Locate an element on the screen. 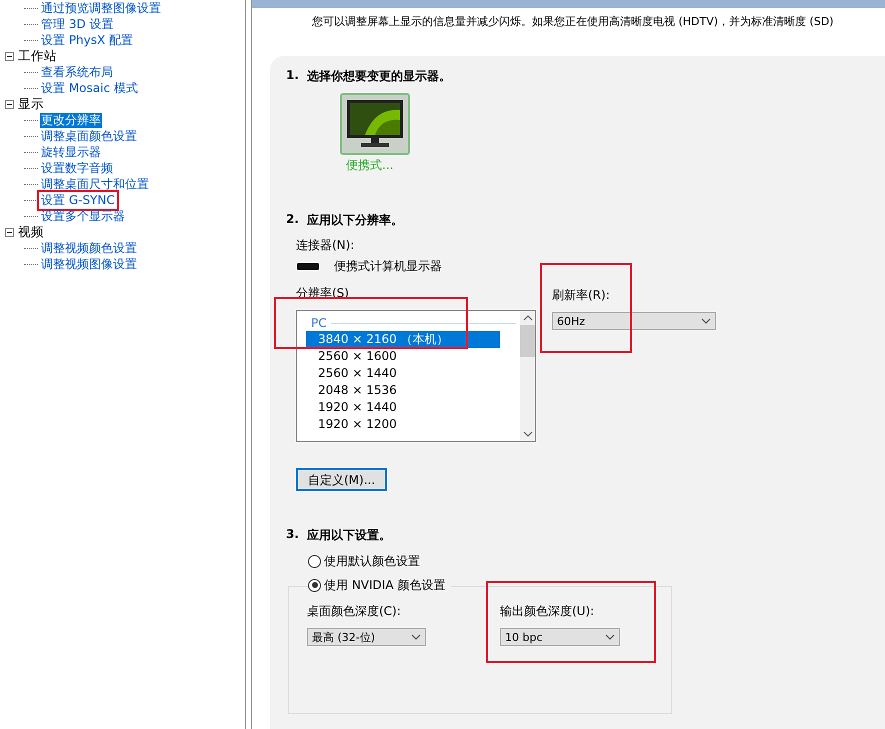 This screenshot has width=885, height=729. step-number: 2. is located at coordinates (292, 220).